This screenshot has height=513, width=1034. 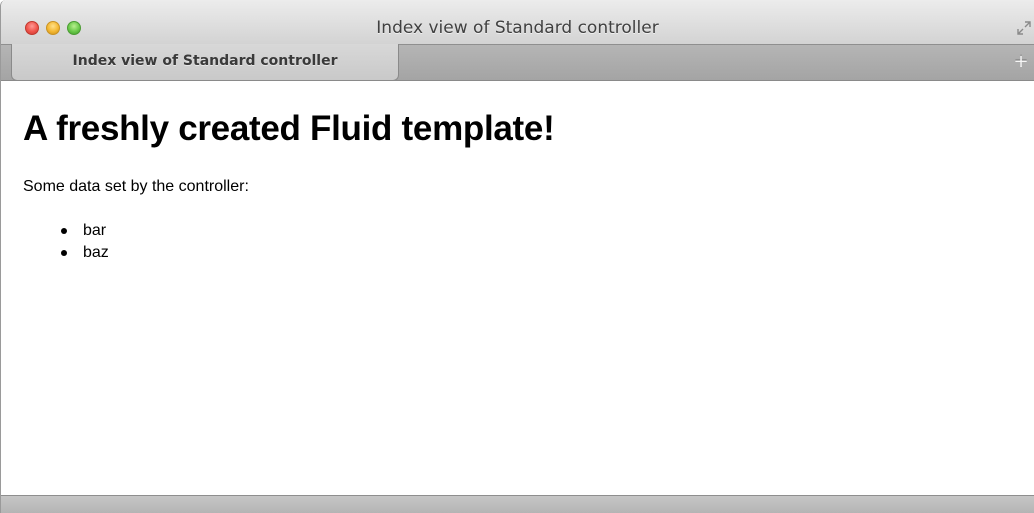 I want to click on status-bar, so click(x=517, y=504).